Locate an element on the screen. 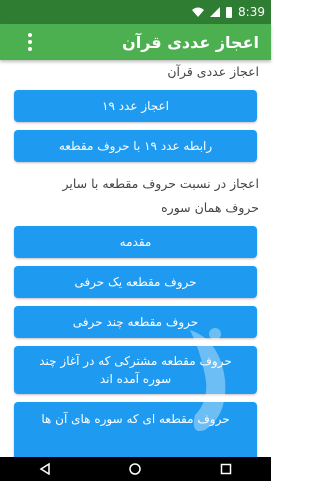 This screenshot has width=320, height=481. recents-icon is located at coordinates (226, 469).